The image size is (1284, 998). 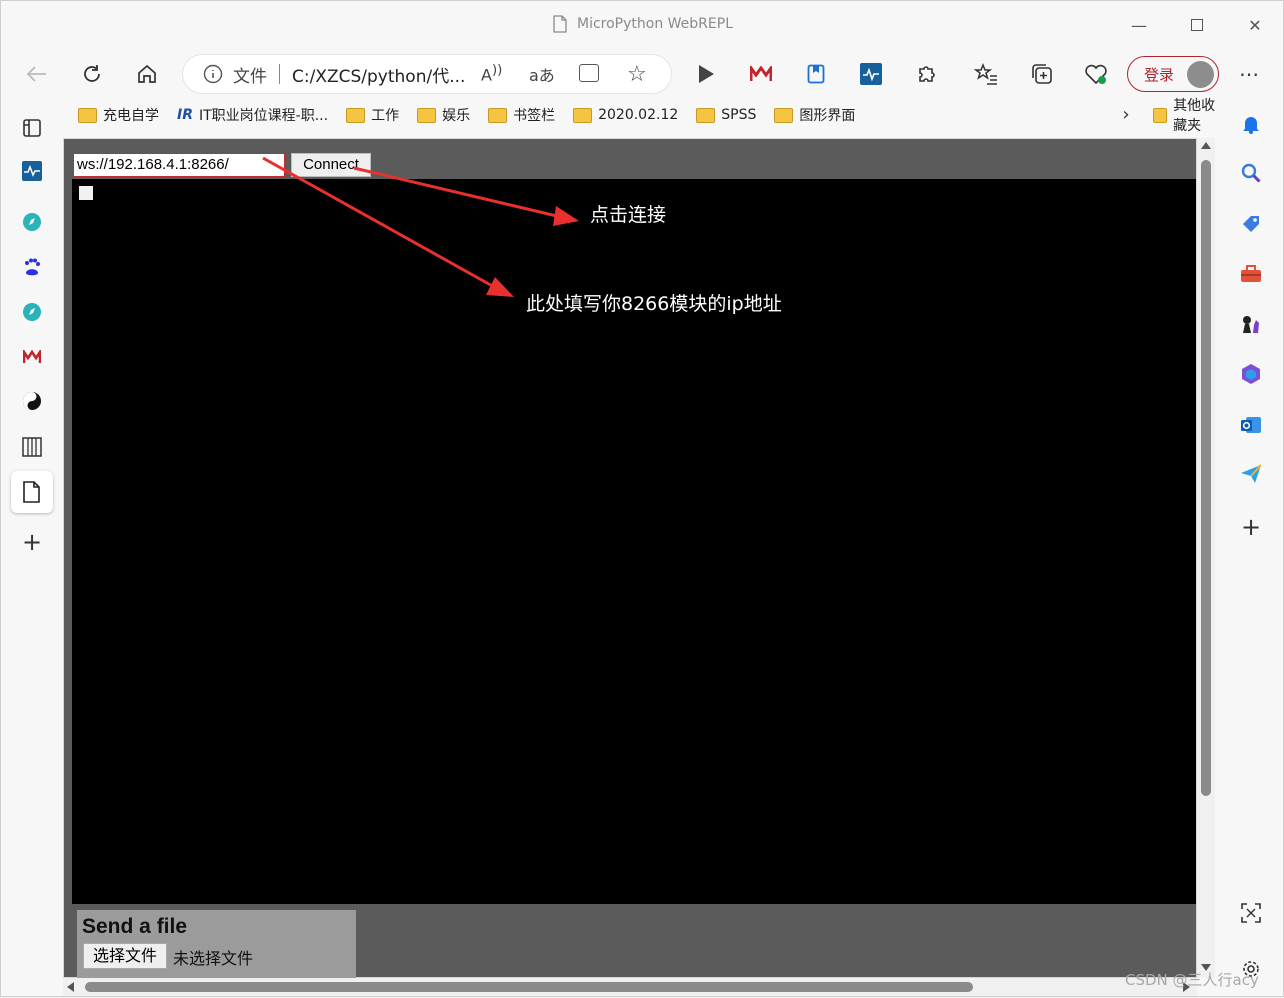 What do you see at coordinates (179, 165) in the screenshot?
I see `websocket-url-input: ws://192.168.4.1:8266/` at bounding box center [179, 165].